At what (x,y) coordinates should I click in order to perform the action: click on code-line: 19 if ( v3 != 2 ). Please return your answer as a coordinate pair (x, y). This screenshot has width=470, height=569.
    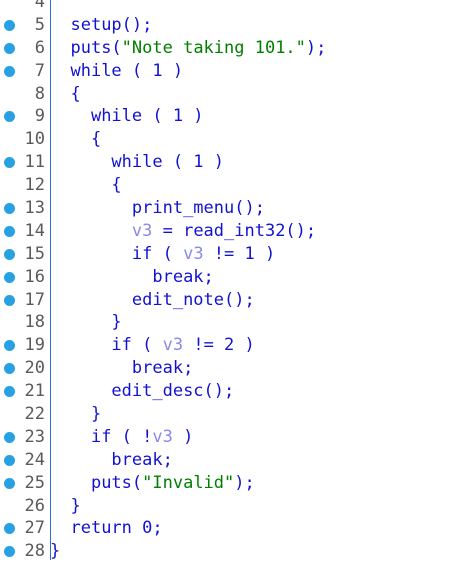
    Looking at the image, I should click on (235, 345).